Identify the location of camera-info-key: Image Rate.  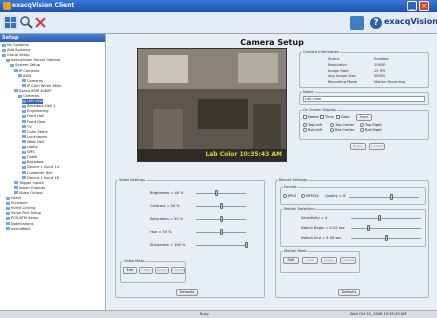
(338, 70).